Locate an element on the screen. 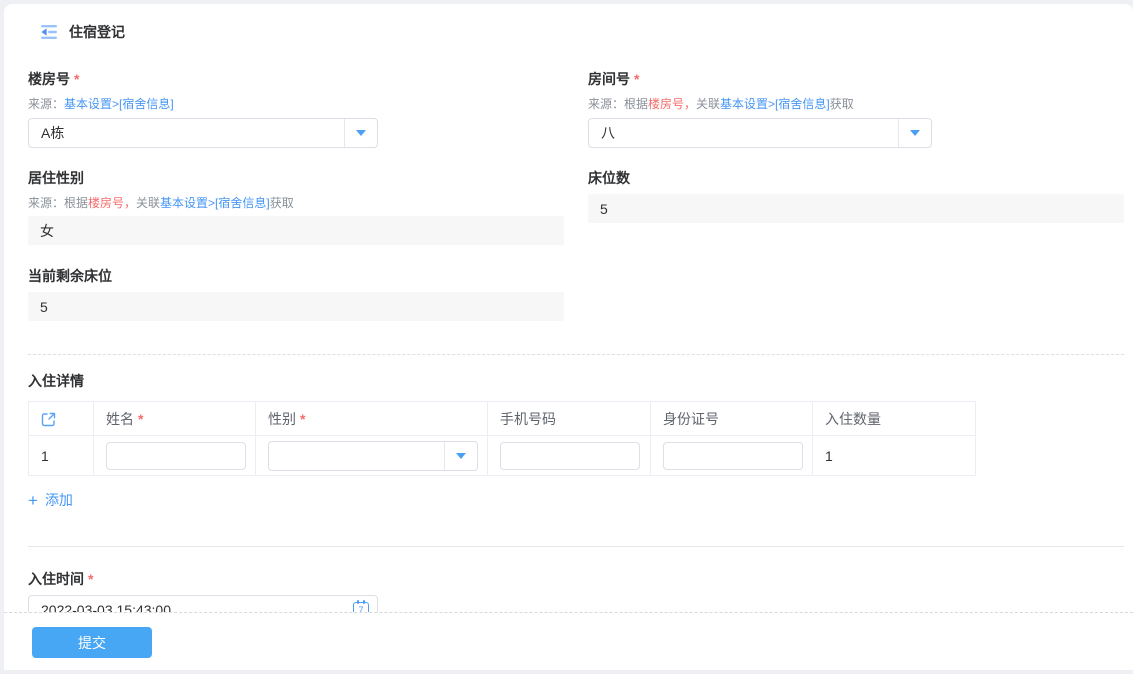 This screenshot has width=1133, height=674. field-building: 楼房号 * 来源：基本设置>[宿舍信息] A栋 is located at coordinates (296, 109).